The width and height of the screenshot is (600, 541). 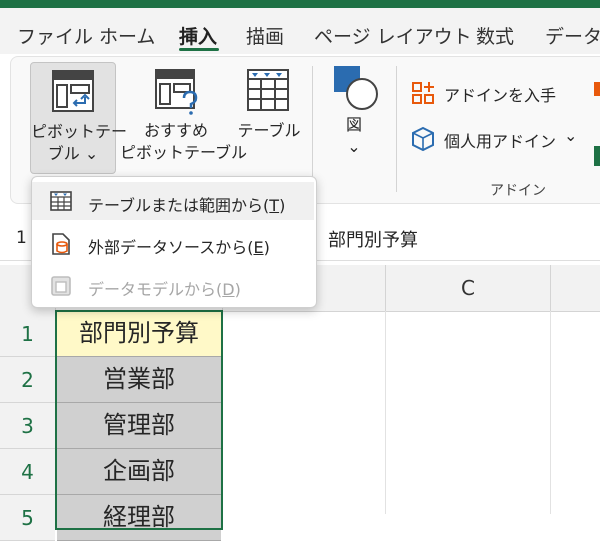 What do you see at coordinates (199, 49) in the screenshot?
I see `active-tab-indicator` at bounding box center [199, 49].